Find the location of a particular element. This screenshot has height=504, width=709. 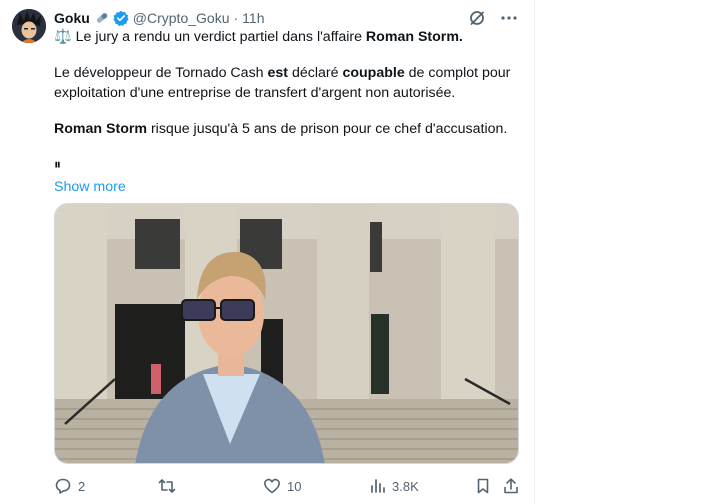

repost-icon is located at coordinates (167, 486).